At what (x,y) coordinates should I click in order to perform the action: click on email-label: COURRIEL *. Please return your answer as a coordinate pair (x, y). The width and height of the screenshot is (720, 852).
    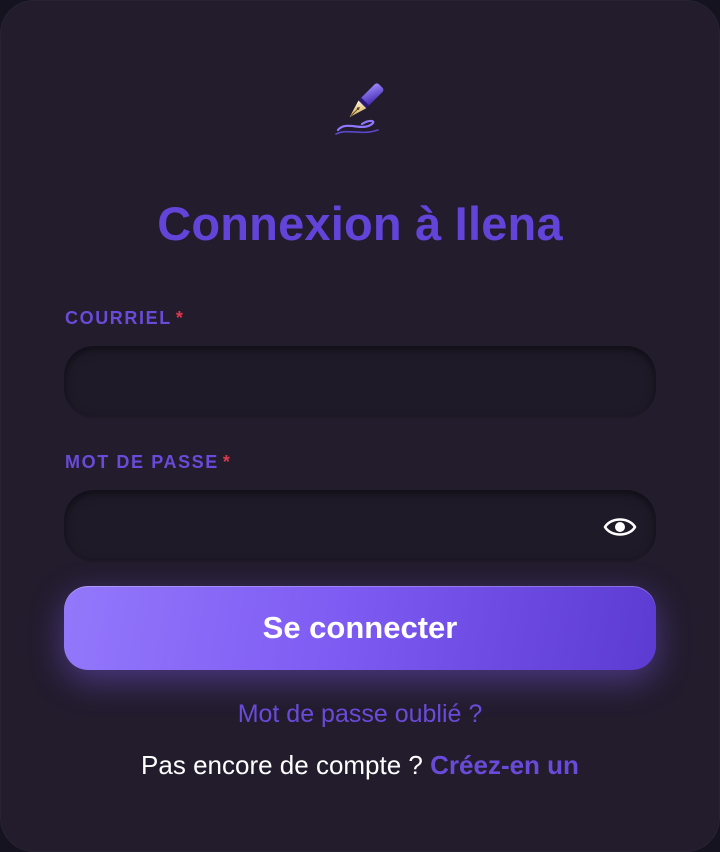
    Looking at the image, I should click on (124, 318).